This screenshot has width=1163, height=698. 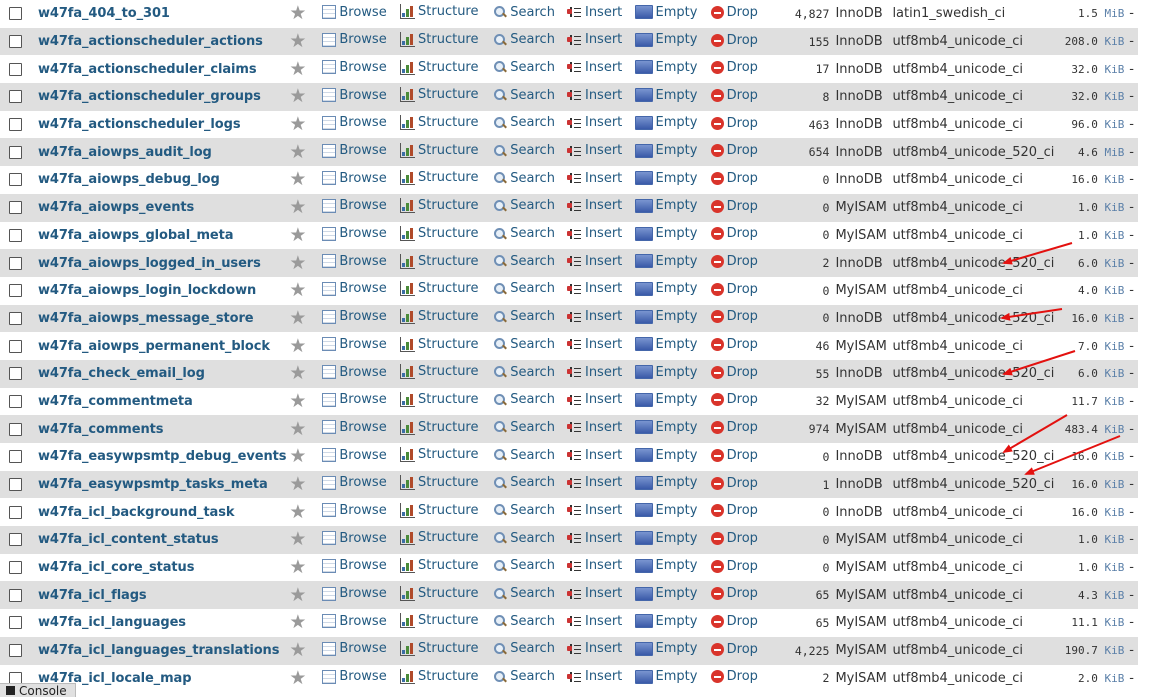 What do you see at coordinates (121, 373) in the screenshot?
I see `table-name-link: w47fa_check_email_log` at bounding box center [121, 373].